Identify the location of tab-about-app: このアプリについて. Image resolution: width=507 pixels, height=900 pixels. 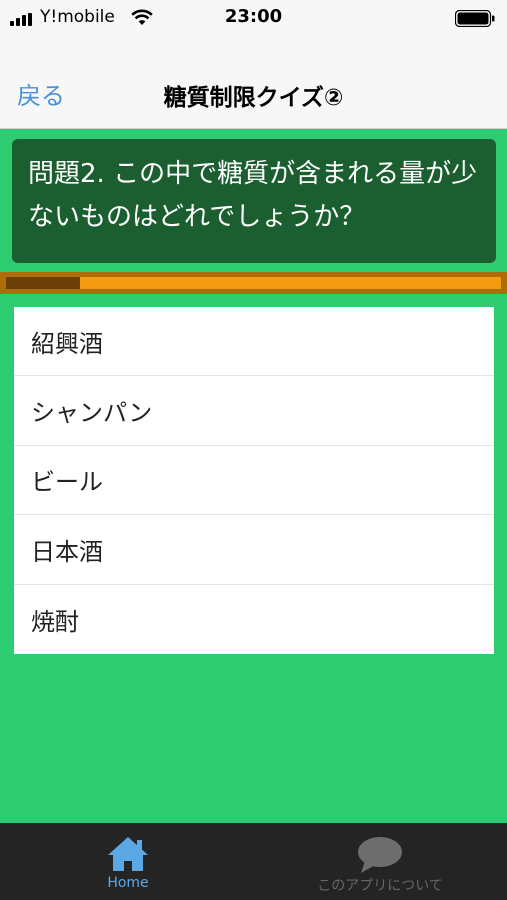
(380, 861).